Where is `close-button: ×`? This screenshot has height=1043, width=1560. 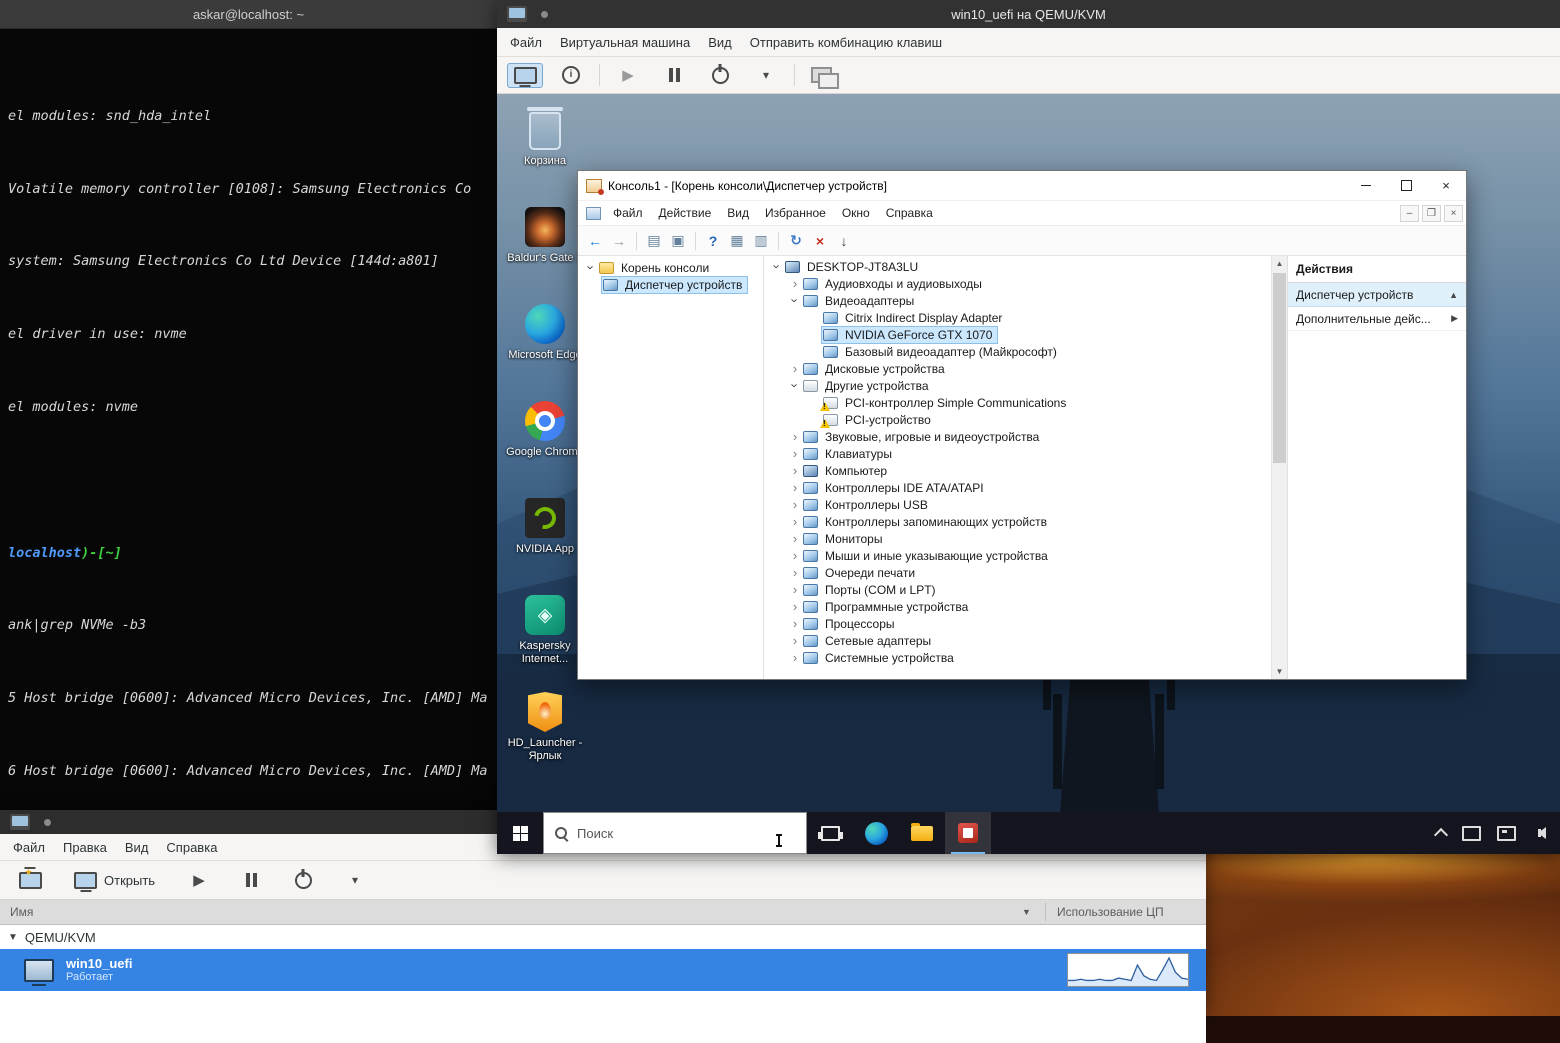
close-button: × is located at coordinates (1446, 186).